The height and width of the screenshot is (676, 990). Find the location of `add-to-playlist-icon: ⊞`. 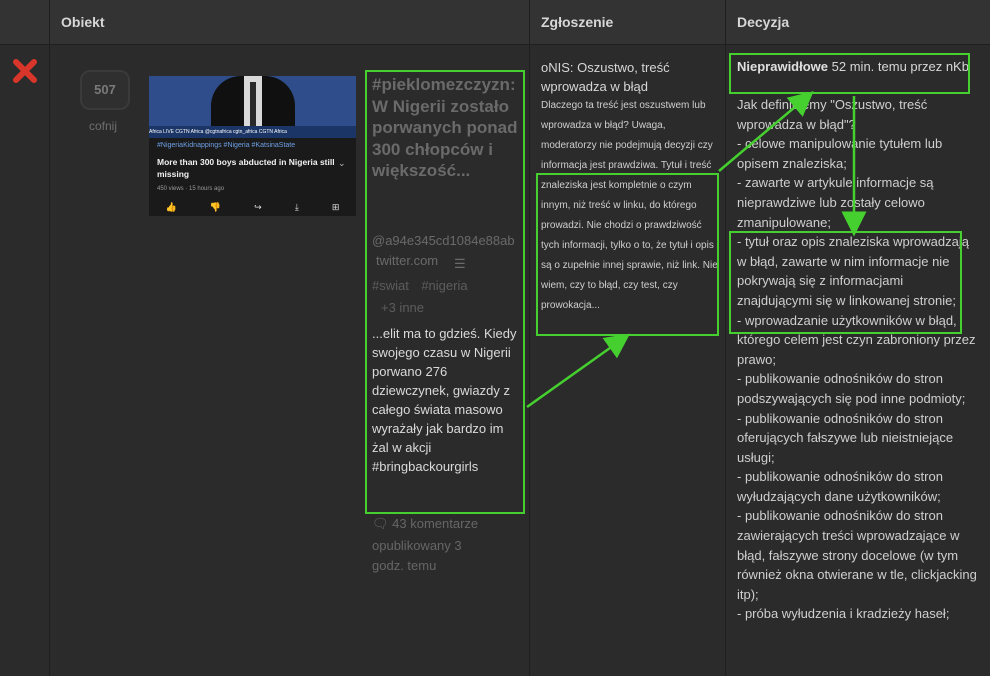

add-to-playlist-icon: ⊞ is located at coordinates (335, 207).